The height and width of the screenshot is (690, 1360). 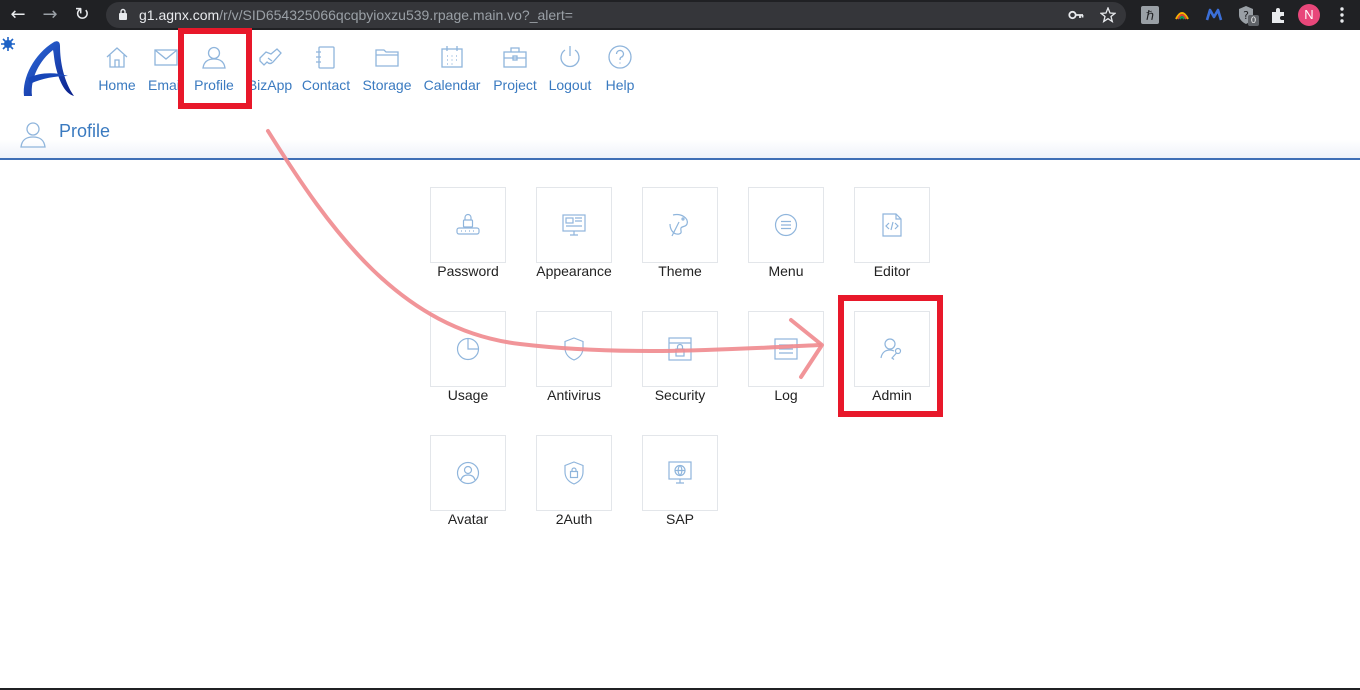 I want to click on admin-user-icon, so click(x=891, y=349).